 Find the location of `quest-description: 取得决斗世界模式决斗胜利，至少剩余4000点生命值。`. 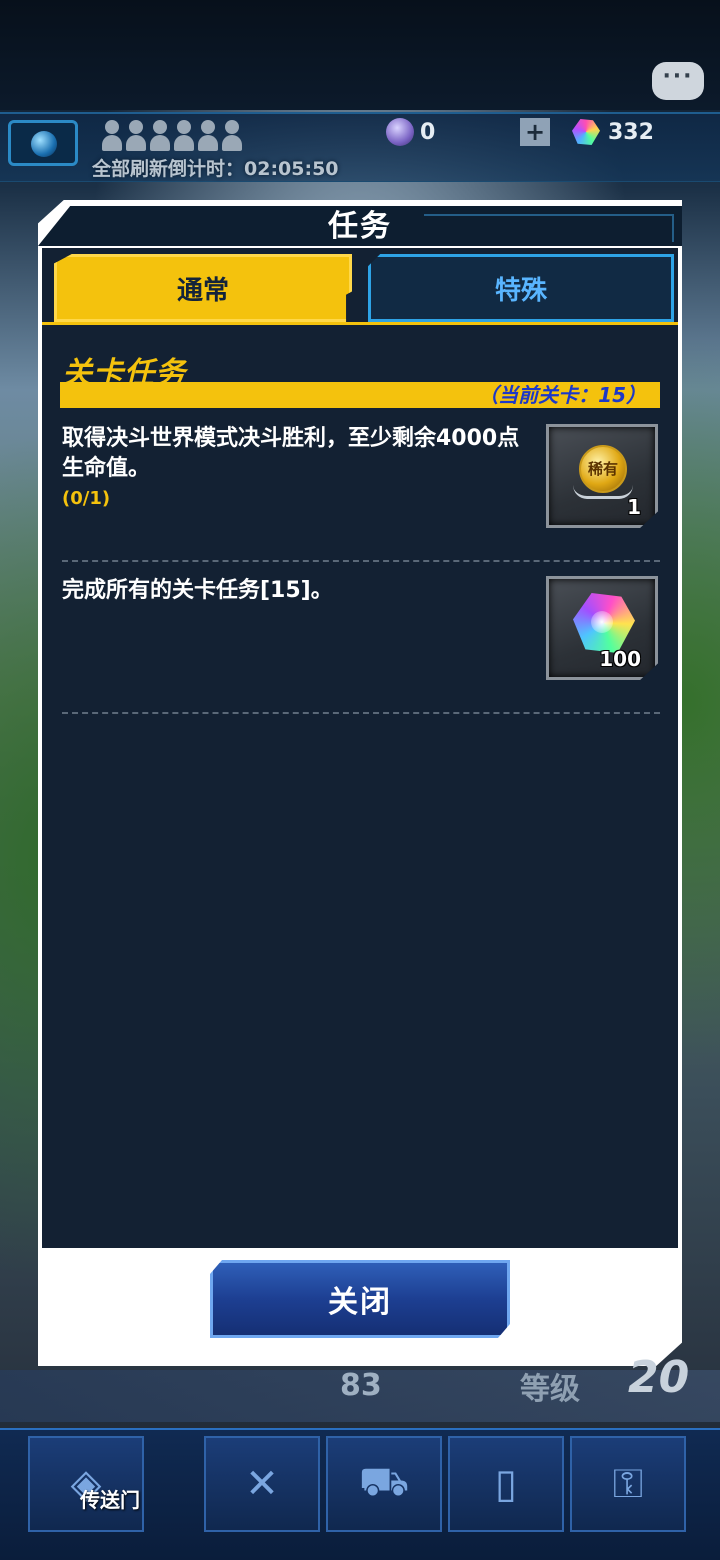

quest-description: 取得决斗世界模式决斗胜利，至少剩余4000点生命值。 is located at coordinates (291, 453).